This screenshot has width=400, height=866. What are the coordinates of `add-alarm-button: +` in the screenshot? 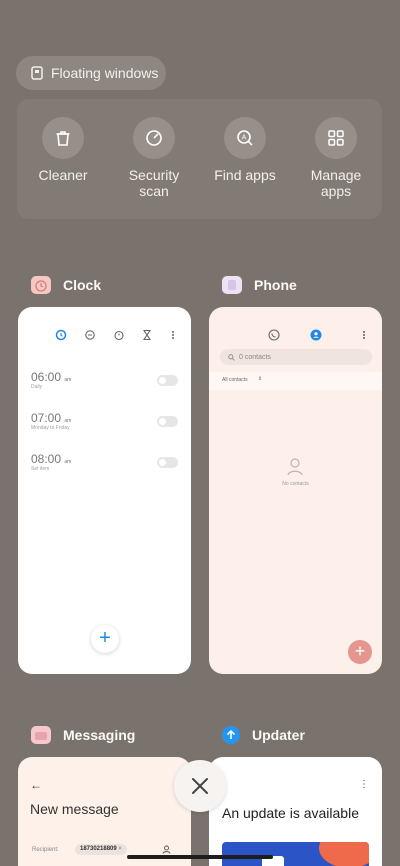 It's located at (105, 639).